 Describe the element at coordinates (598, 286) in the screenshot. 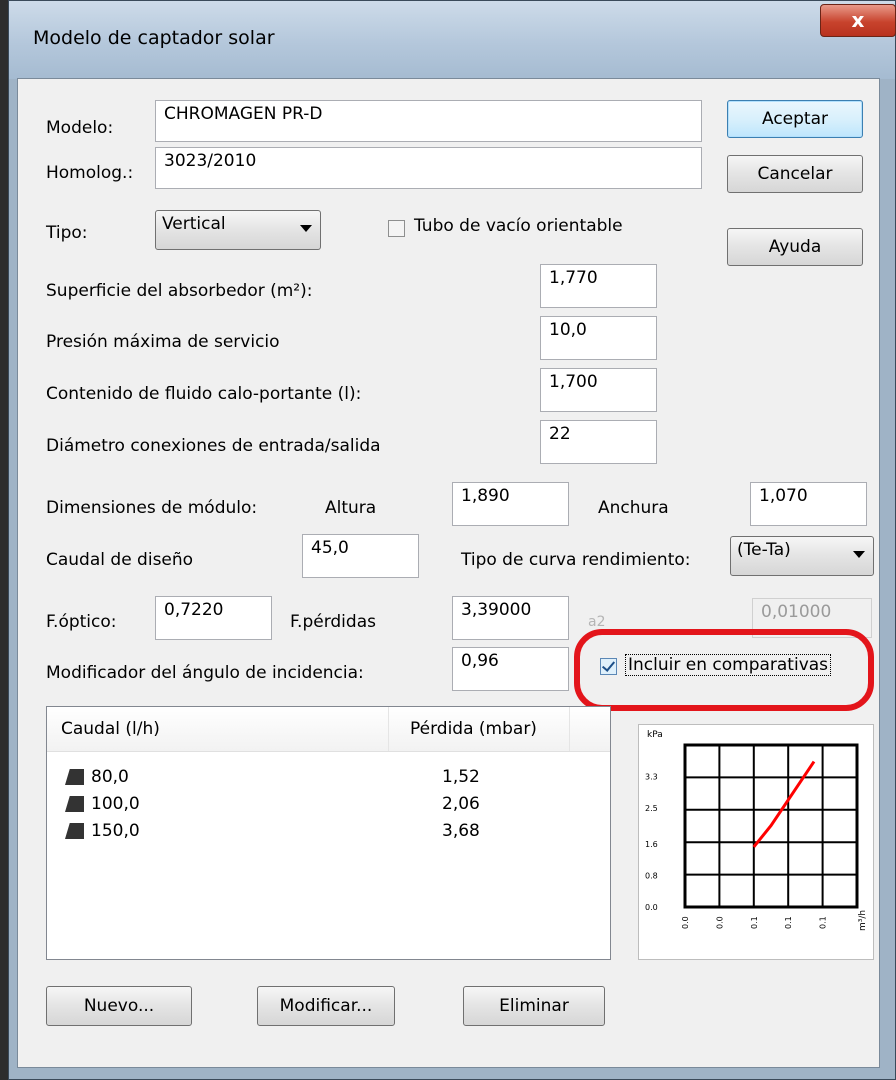

I see `superficie-input: 1,770` at that location.